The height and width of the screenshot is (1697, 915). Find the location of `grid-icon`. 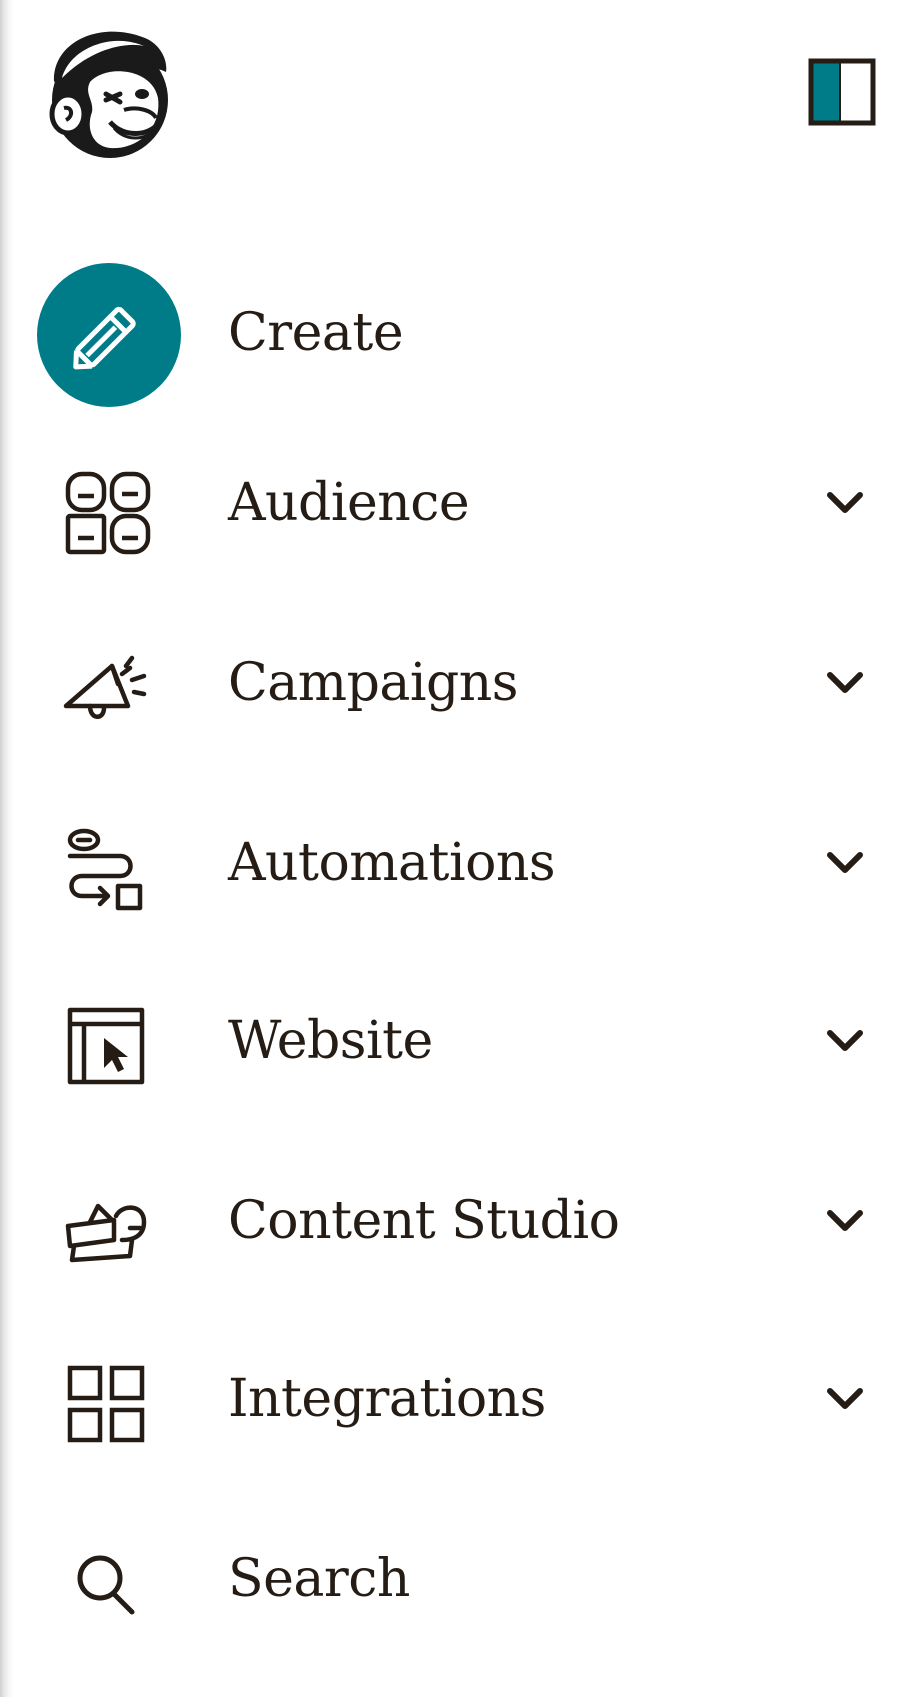

grid-icon is located at coordinates (106, 1404).